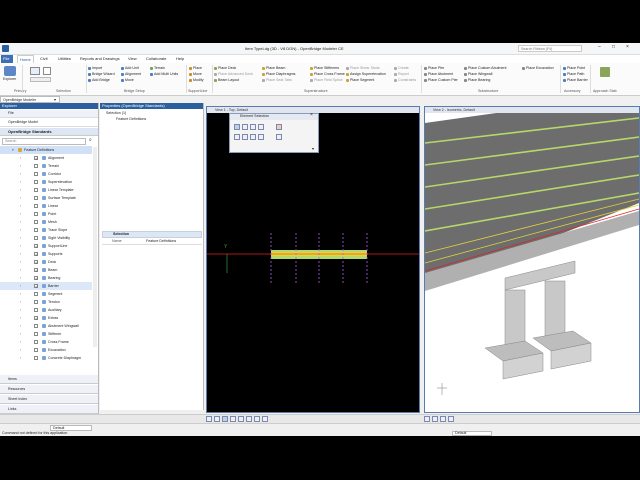 Image resolution: width=640 pixels, height=480 pixels. Describe the element at coordinates (35, 71) in the screenshot. I see `selection-tools-icon` at that location.